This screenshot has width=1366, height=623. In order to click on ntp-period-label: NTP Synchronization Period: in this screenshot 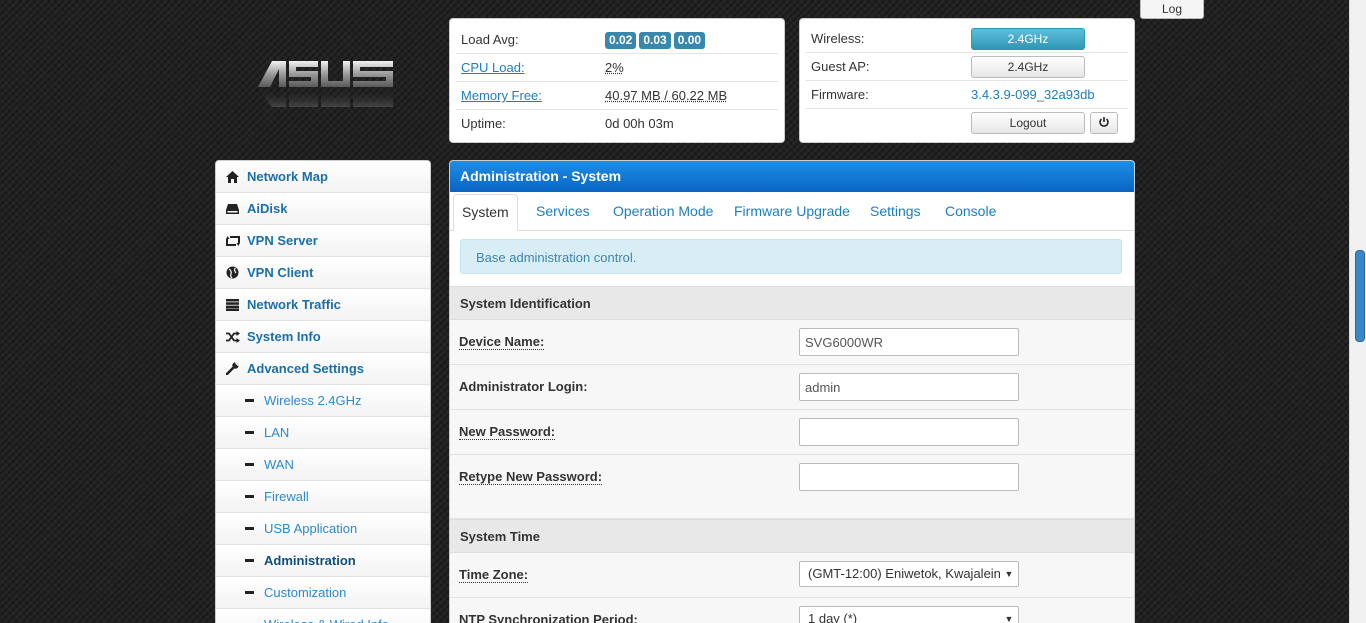, I will do `click(548, 617)`.